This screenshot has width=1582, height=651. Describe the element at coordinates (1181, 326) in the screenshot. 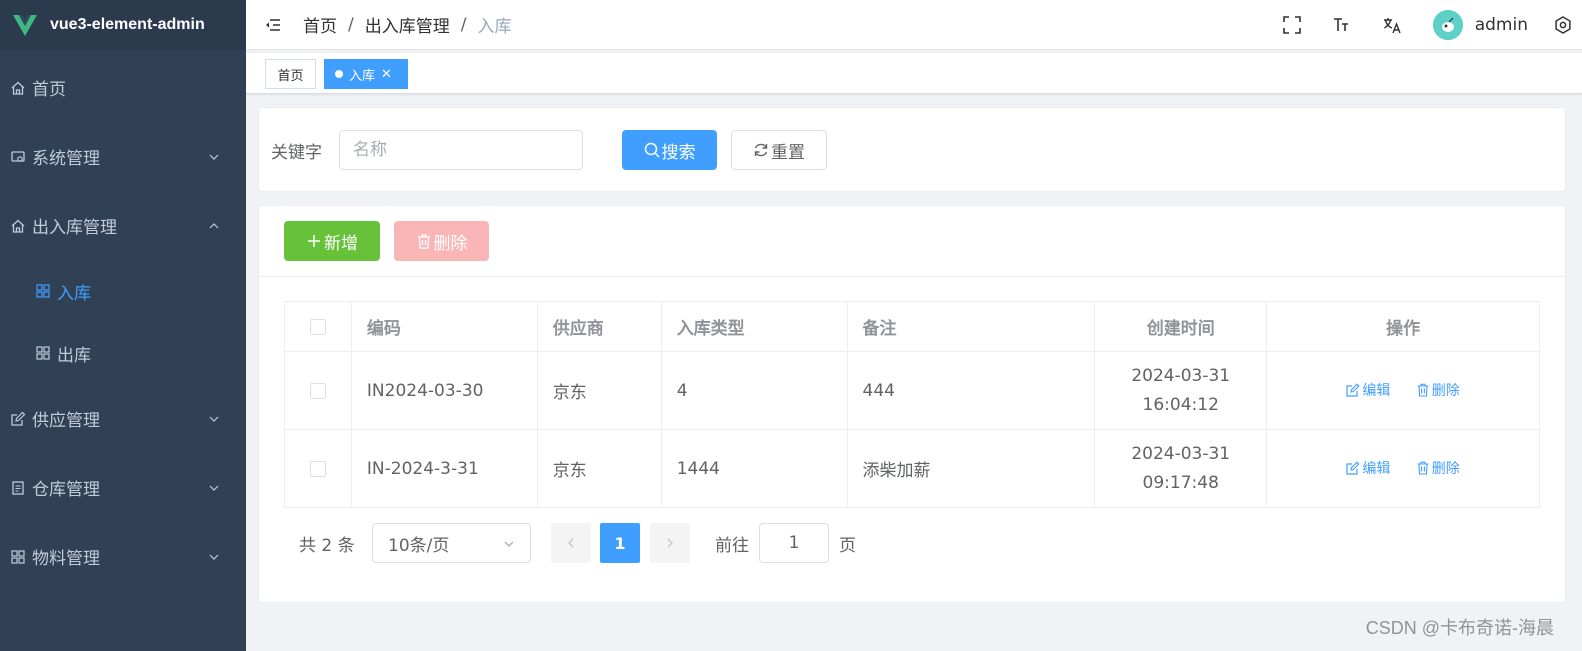

I see `column-header-created: 创建时间` at that location.